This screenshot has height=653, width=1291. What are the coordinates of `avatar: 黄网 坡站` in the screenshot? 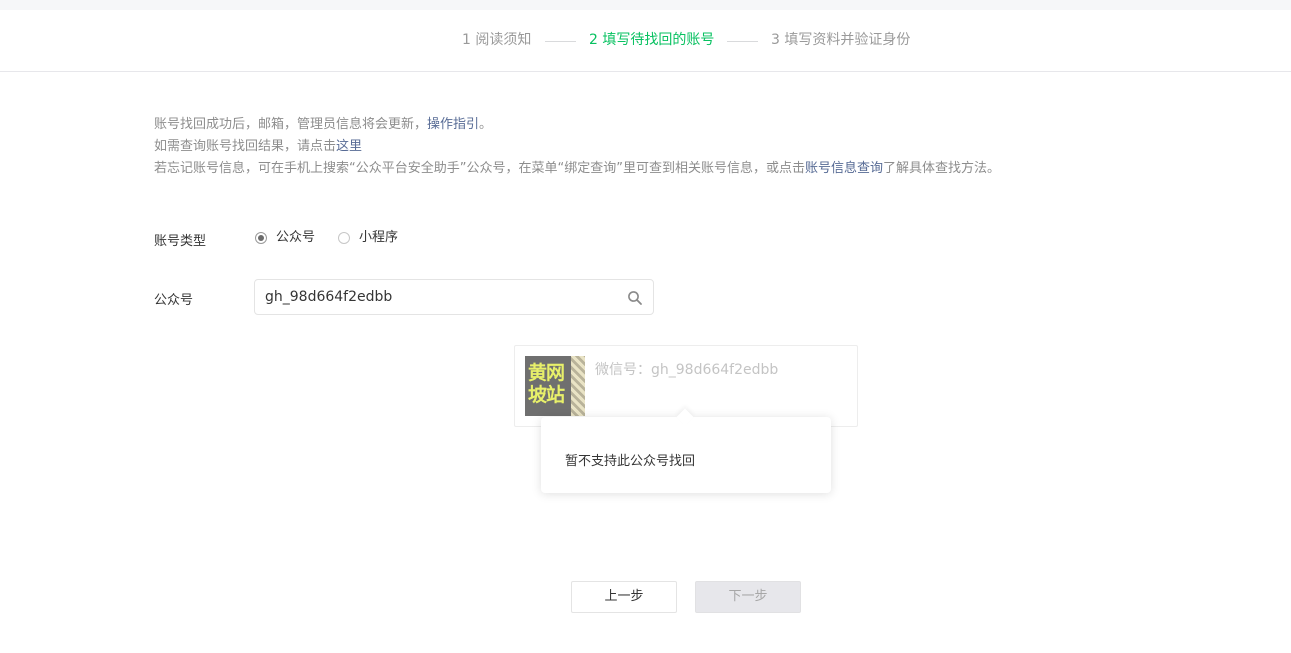 It's located at (555, 386).